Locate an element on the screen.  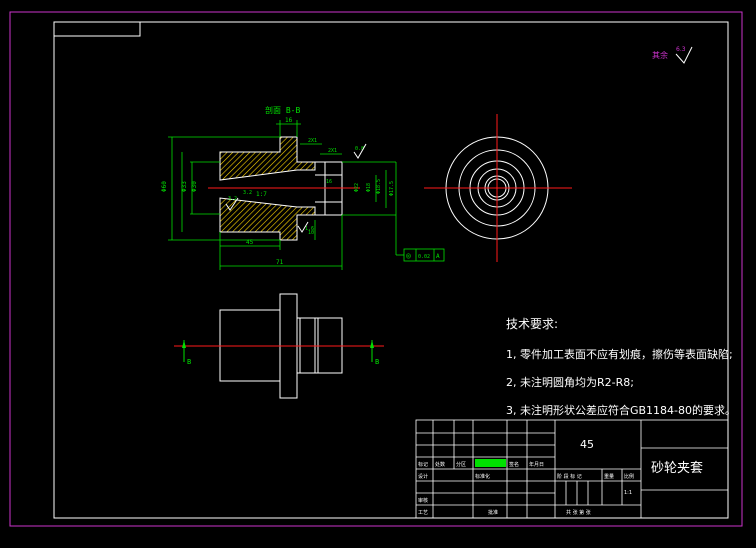
dim-len-45: 45 is located at coordinates (250, 242).